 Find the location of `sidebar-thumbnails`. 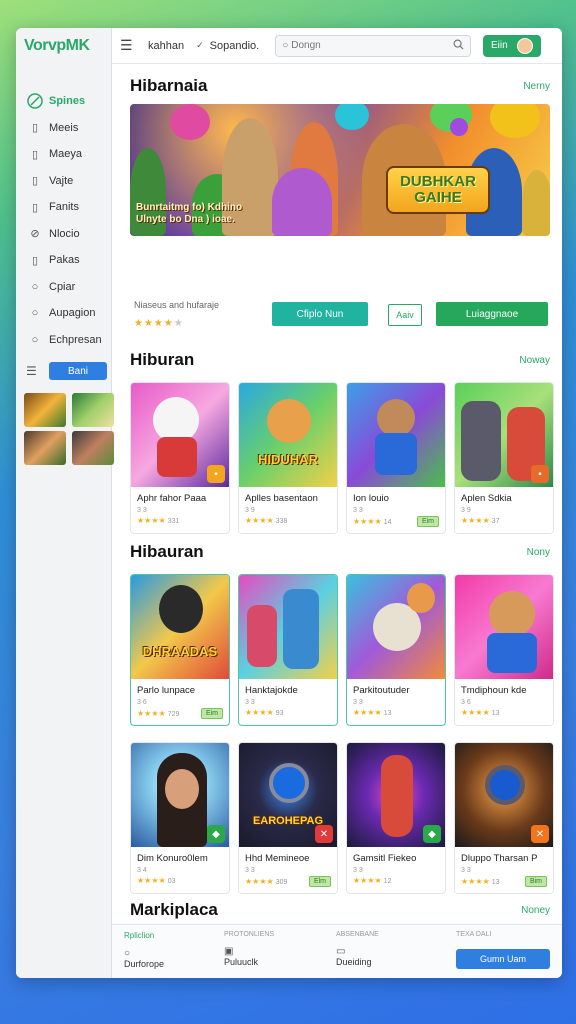

sidebar-thumbnails is located at coordinates (65, 424).